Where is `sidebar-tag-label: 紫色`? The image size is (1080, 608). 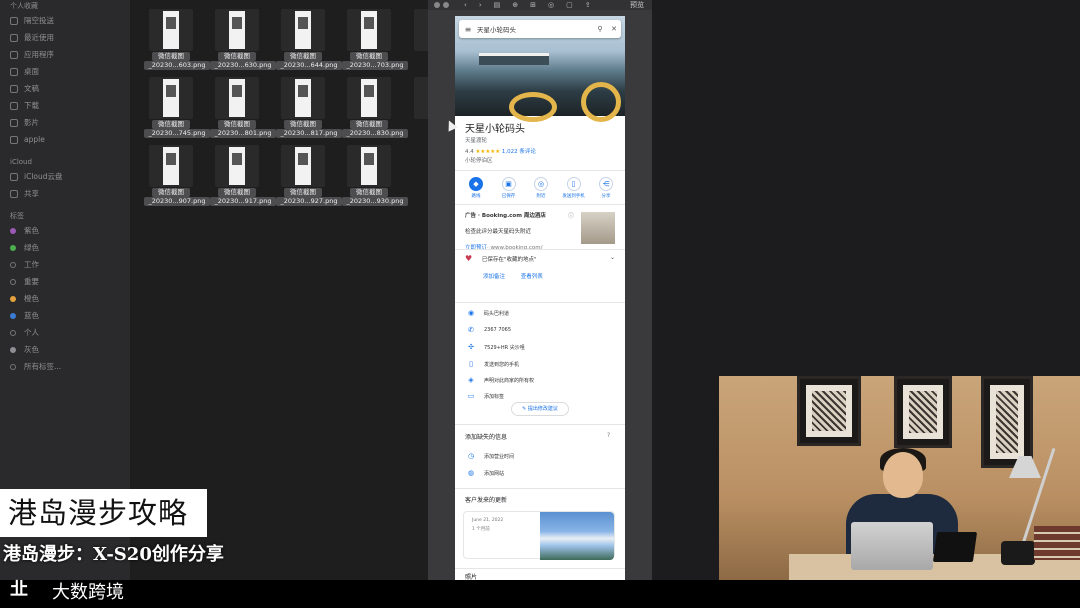 sidebar-tag-label: 紫色 is located at coordinates (31, 230).